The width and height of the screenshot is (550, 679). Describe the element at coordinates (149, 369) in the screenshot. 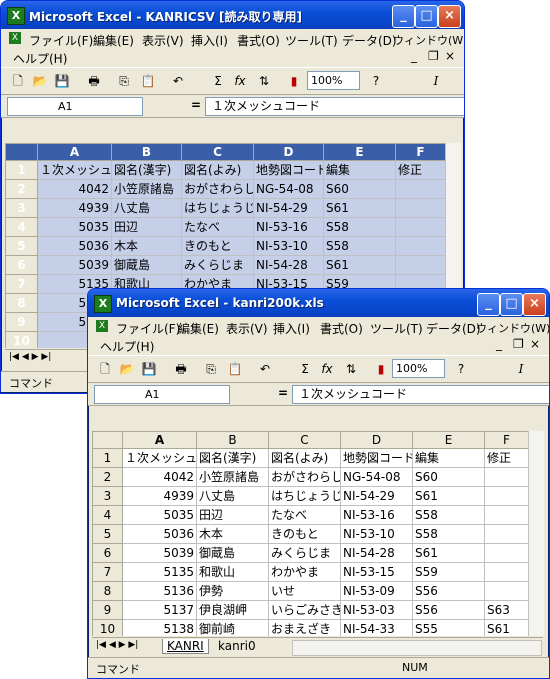

I see `save-icon: 💾` at that location.